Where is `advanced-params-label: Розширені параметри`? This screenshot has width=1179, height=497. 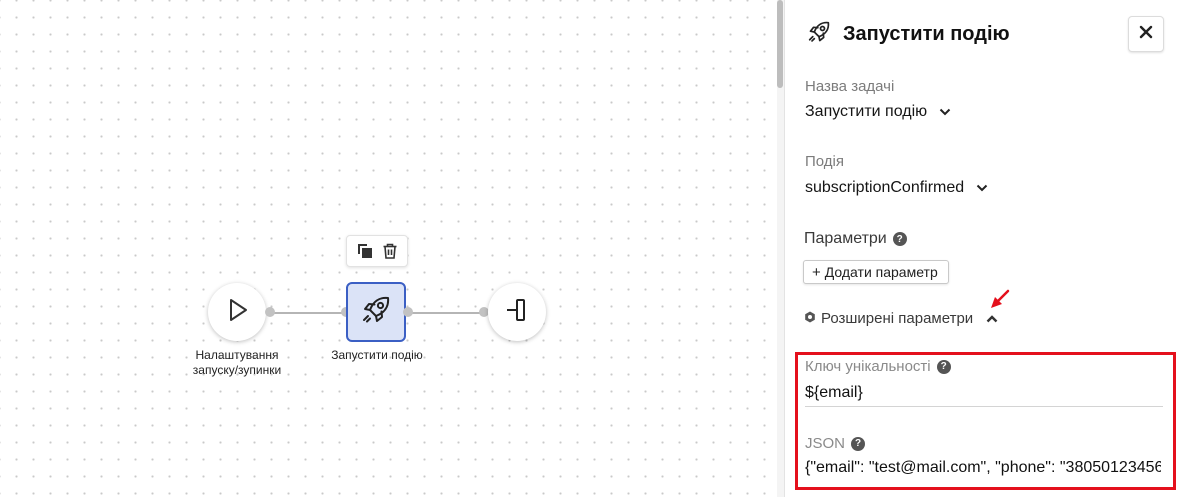
advanced-params-label: Розширені параметри is located at coordinates (897, 318).